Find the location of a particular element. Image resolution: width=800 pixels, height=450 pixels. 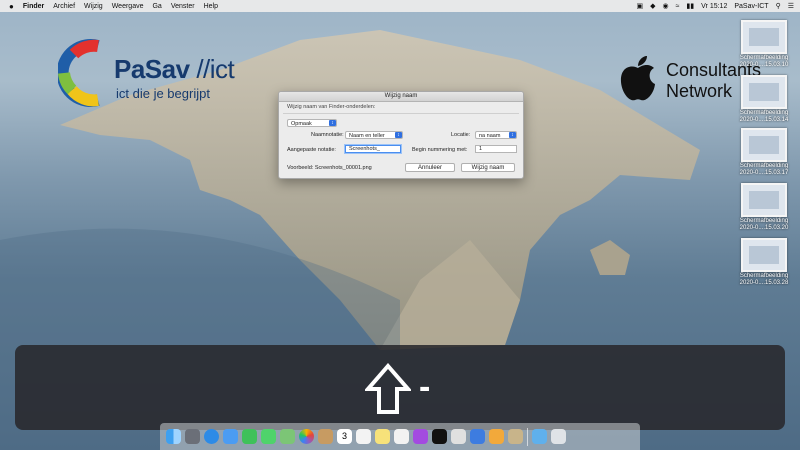

reminders-icon is located at coordinates (363, 436).